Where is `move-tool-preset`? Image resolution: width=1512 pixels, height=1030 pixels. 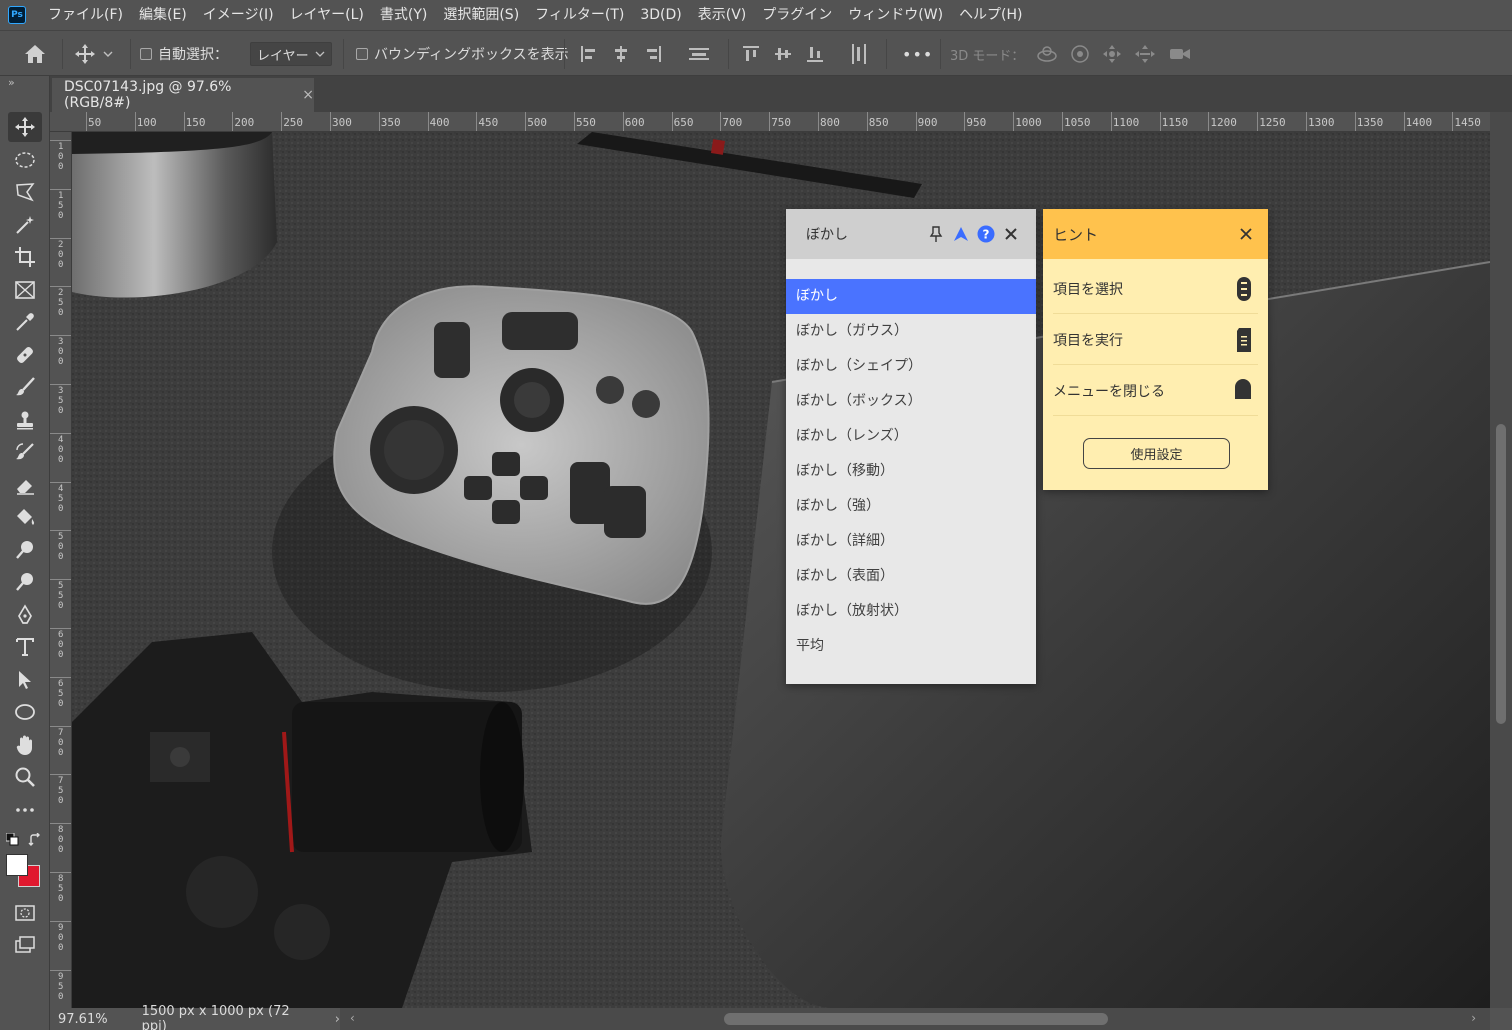 move-tool-preset is located at coordinates (94, 54).